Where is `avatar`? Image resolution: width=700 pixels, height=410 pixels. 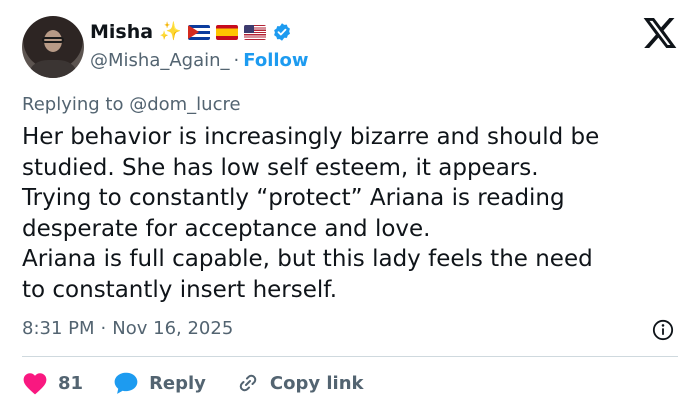
avatar is located at coordinates (53, 47).